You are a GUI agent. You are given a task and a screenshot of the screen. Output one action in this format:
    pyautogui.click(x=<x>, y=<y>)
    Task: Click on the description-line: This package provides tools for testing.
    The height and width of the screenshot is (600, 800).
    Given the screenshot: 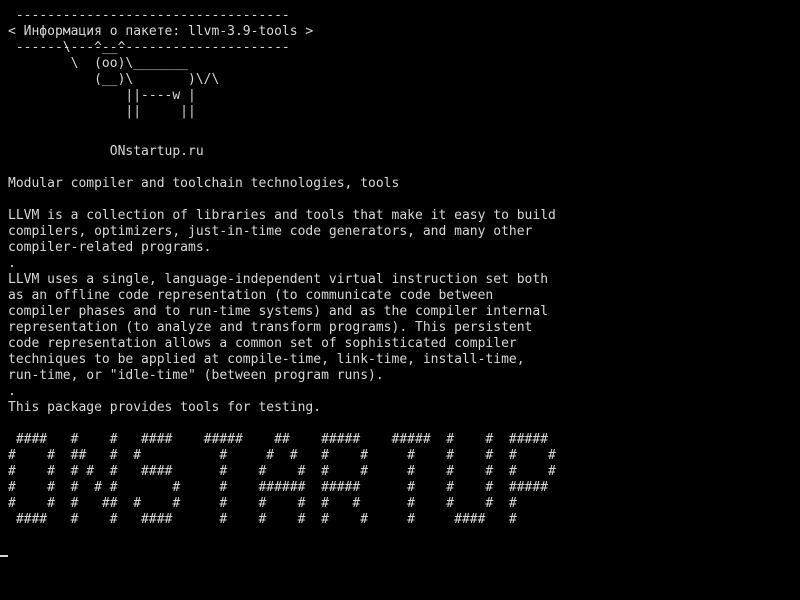 What is the action you would take?
    pyautogui.click(x=165, y=407)
    